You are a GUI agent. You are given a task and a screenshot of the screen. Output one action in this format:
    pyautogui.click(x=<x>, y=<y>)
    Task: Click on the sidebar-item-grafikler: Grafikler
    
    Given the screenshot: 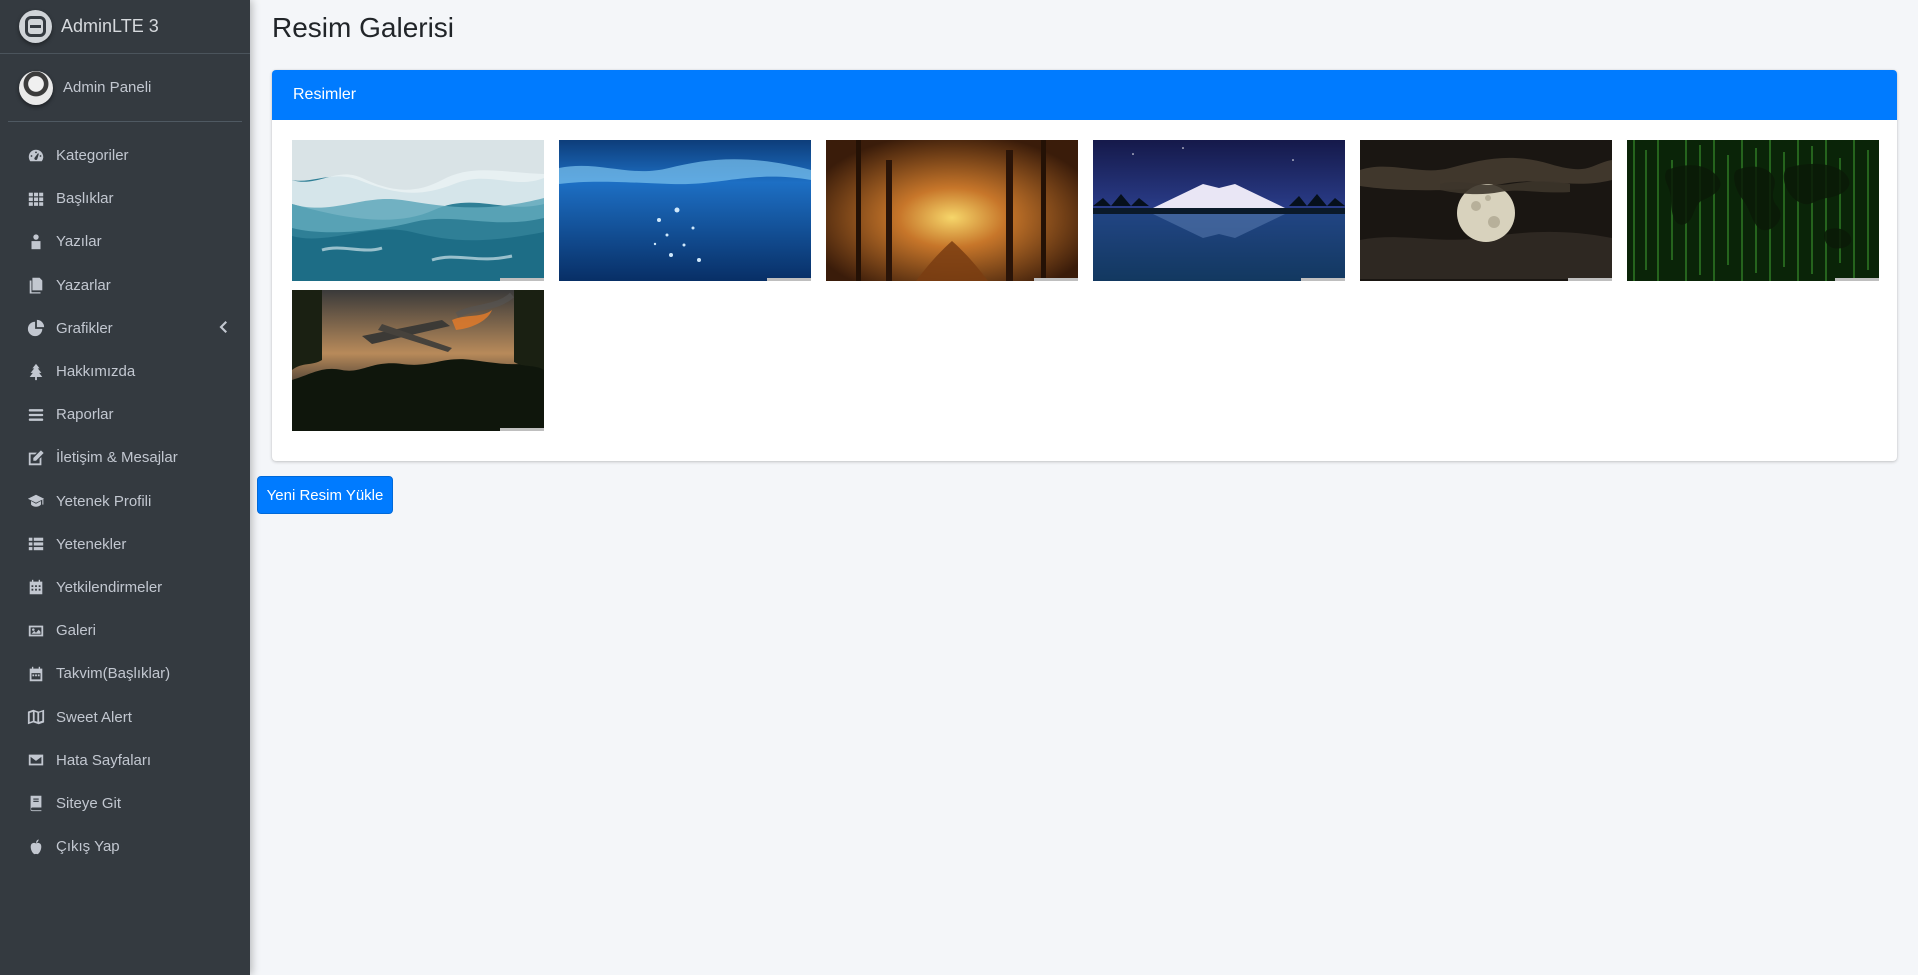 What is the action you would take?
    pyautogui.click(x=125, y=328)
    